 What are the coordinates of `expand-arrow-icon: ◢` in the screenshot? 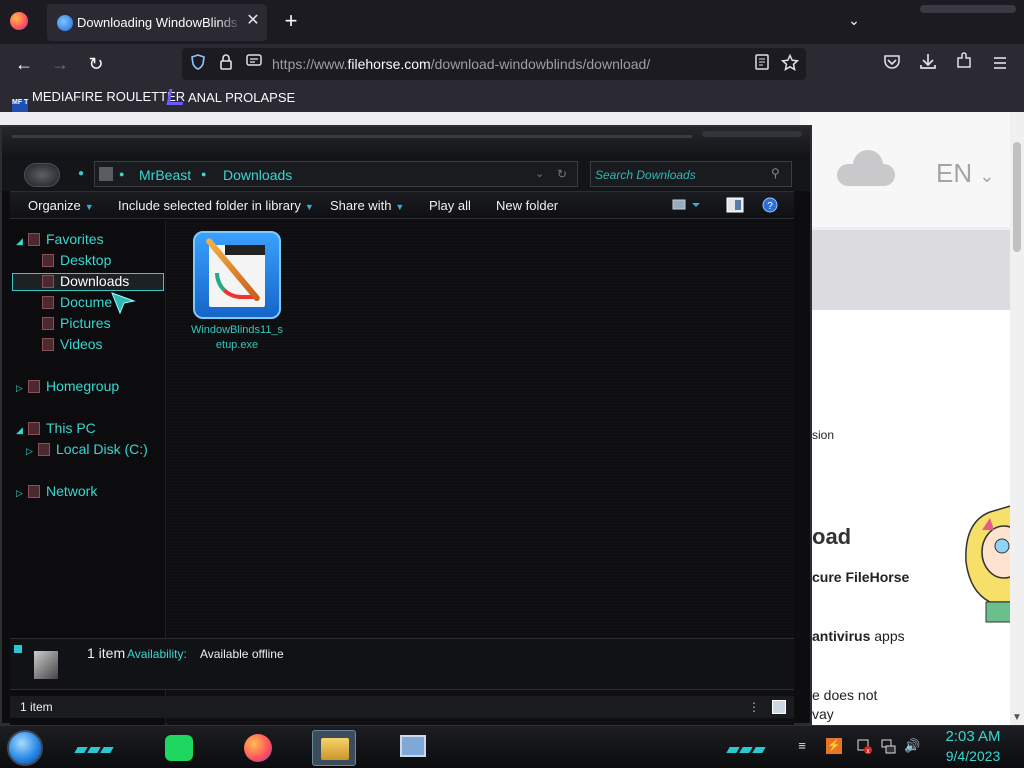 It's located at (19, 241).